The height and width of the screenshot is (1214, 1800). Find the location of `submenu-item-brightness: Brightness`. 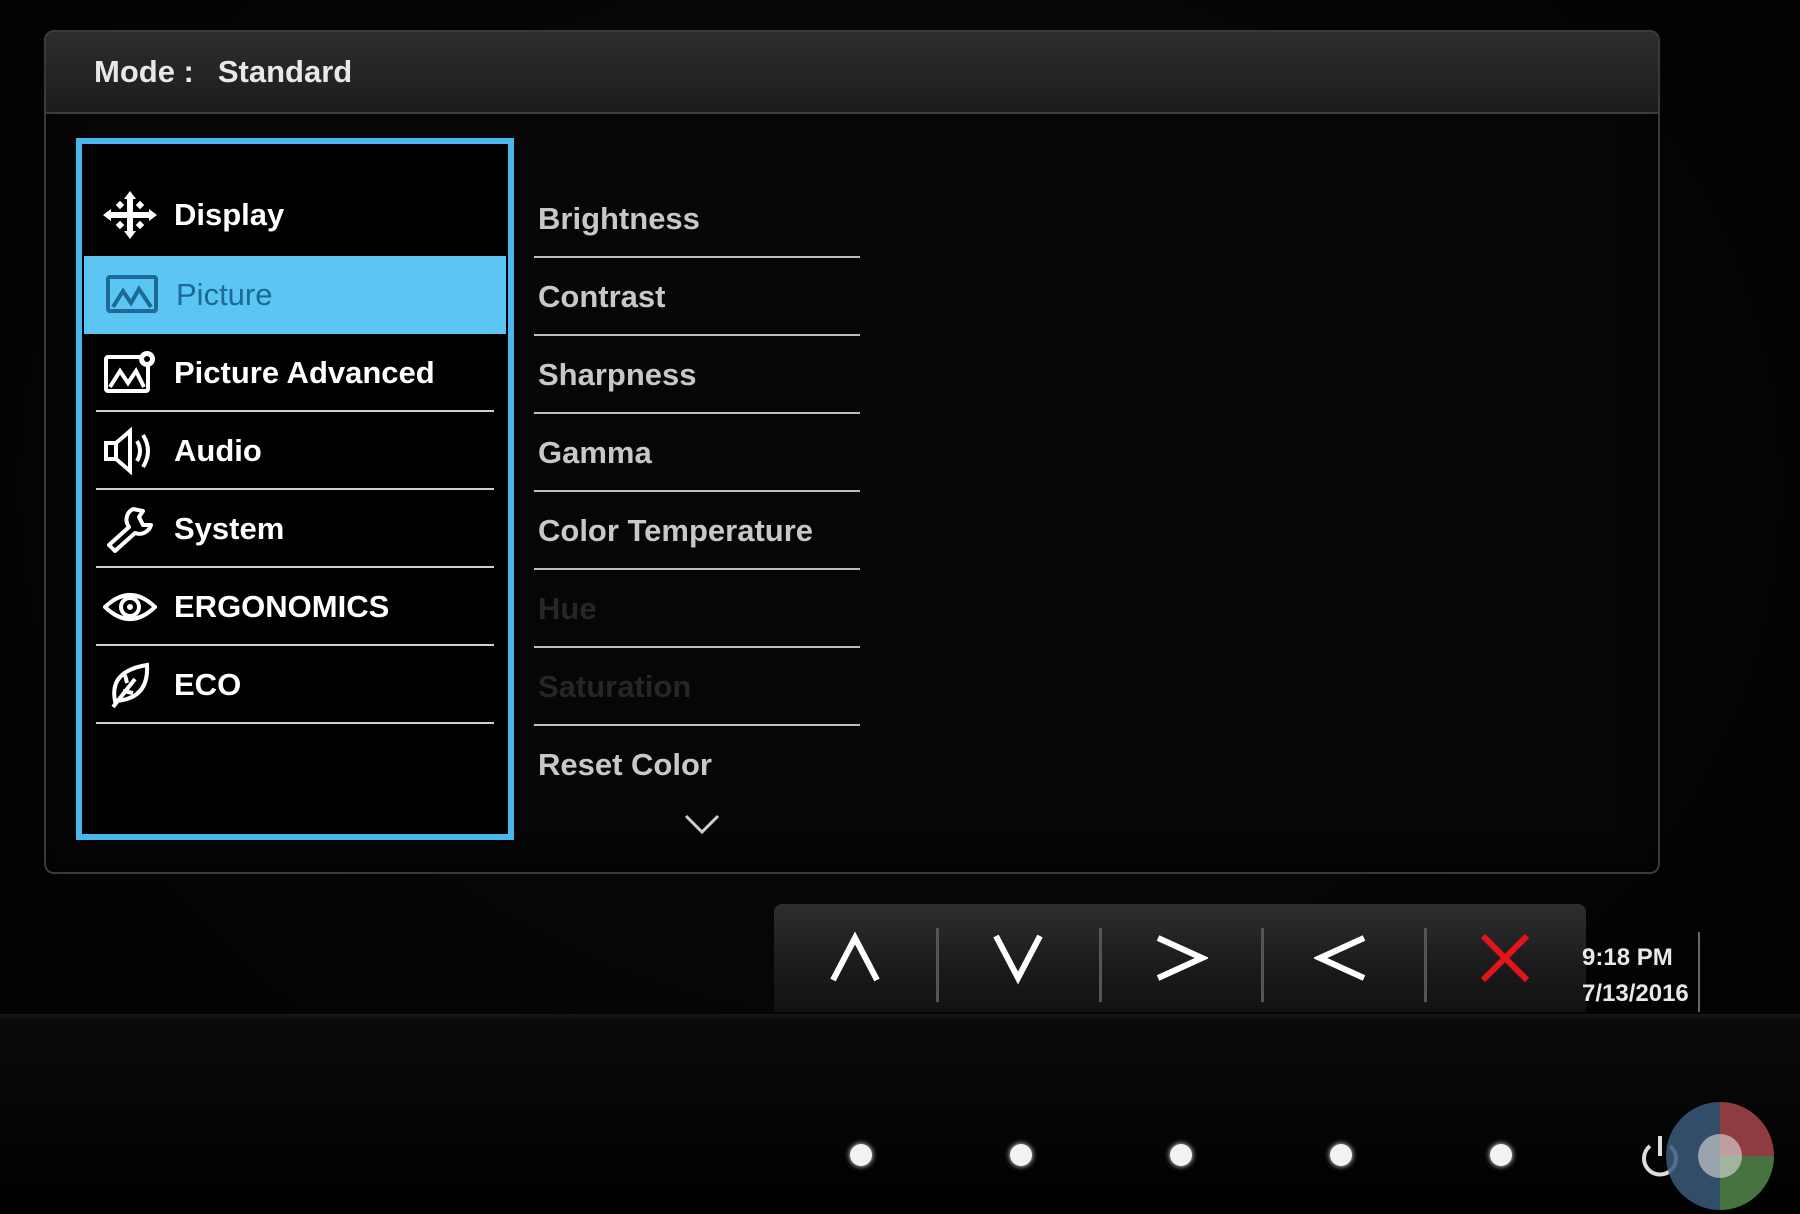

submenu-item-brightness: Brightness is located at coordinates (697, 219).